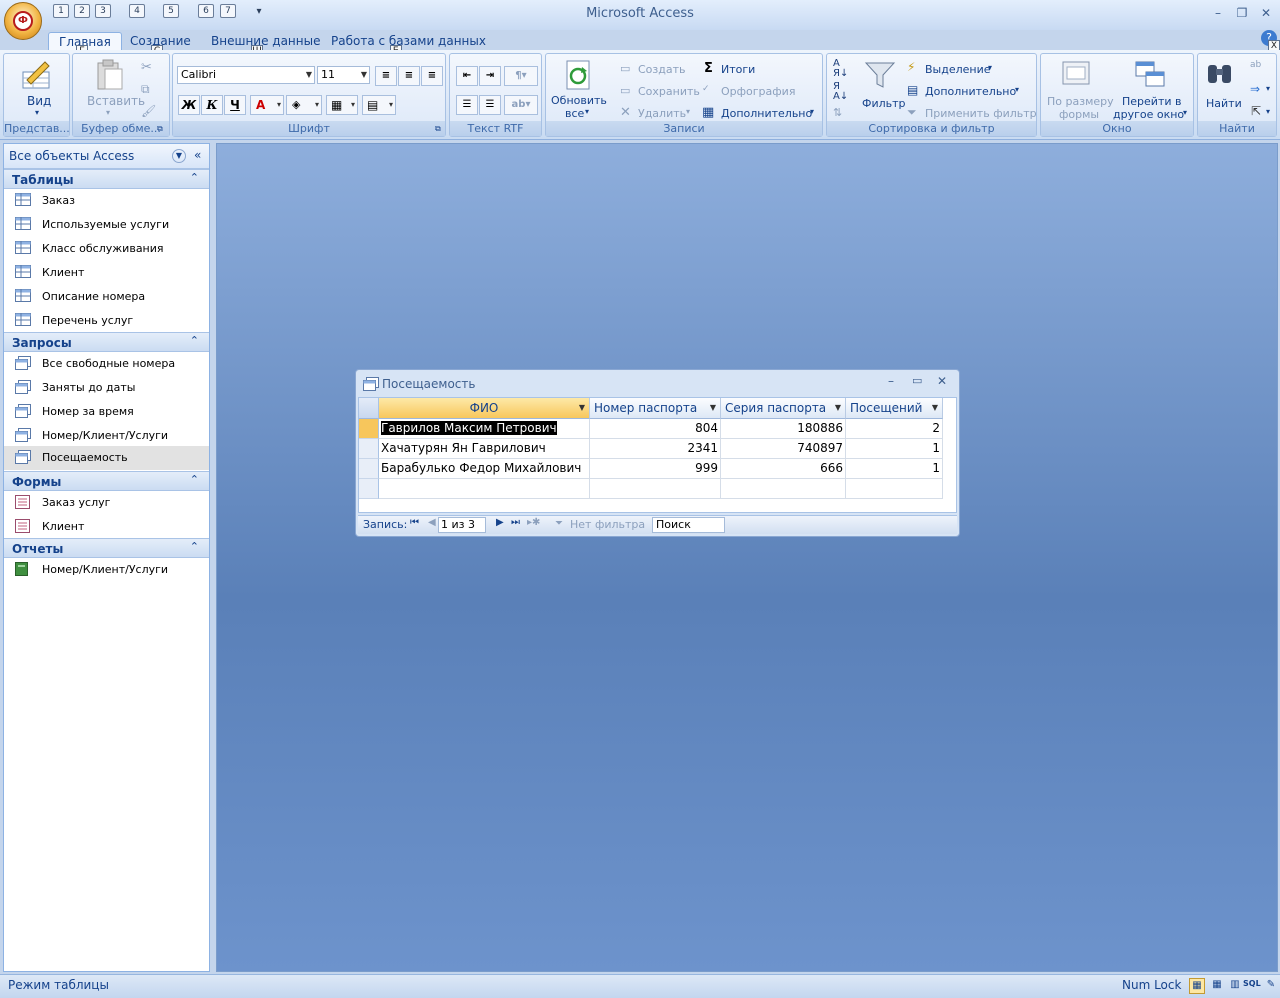 The height and width of the screenshot is (998, 1280). I want to click on advanced-filter-button: Дополнительно, so click(970, 91).